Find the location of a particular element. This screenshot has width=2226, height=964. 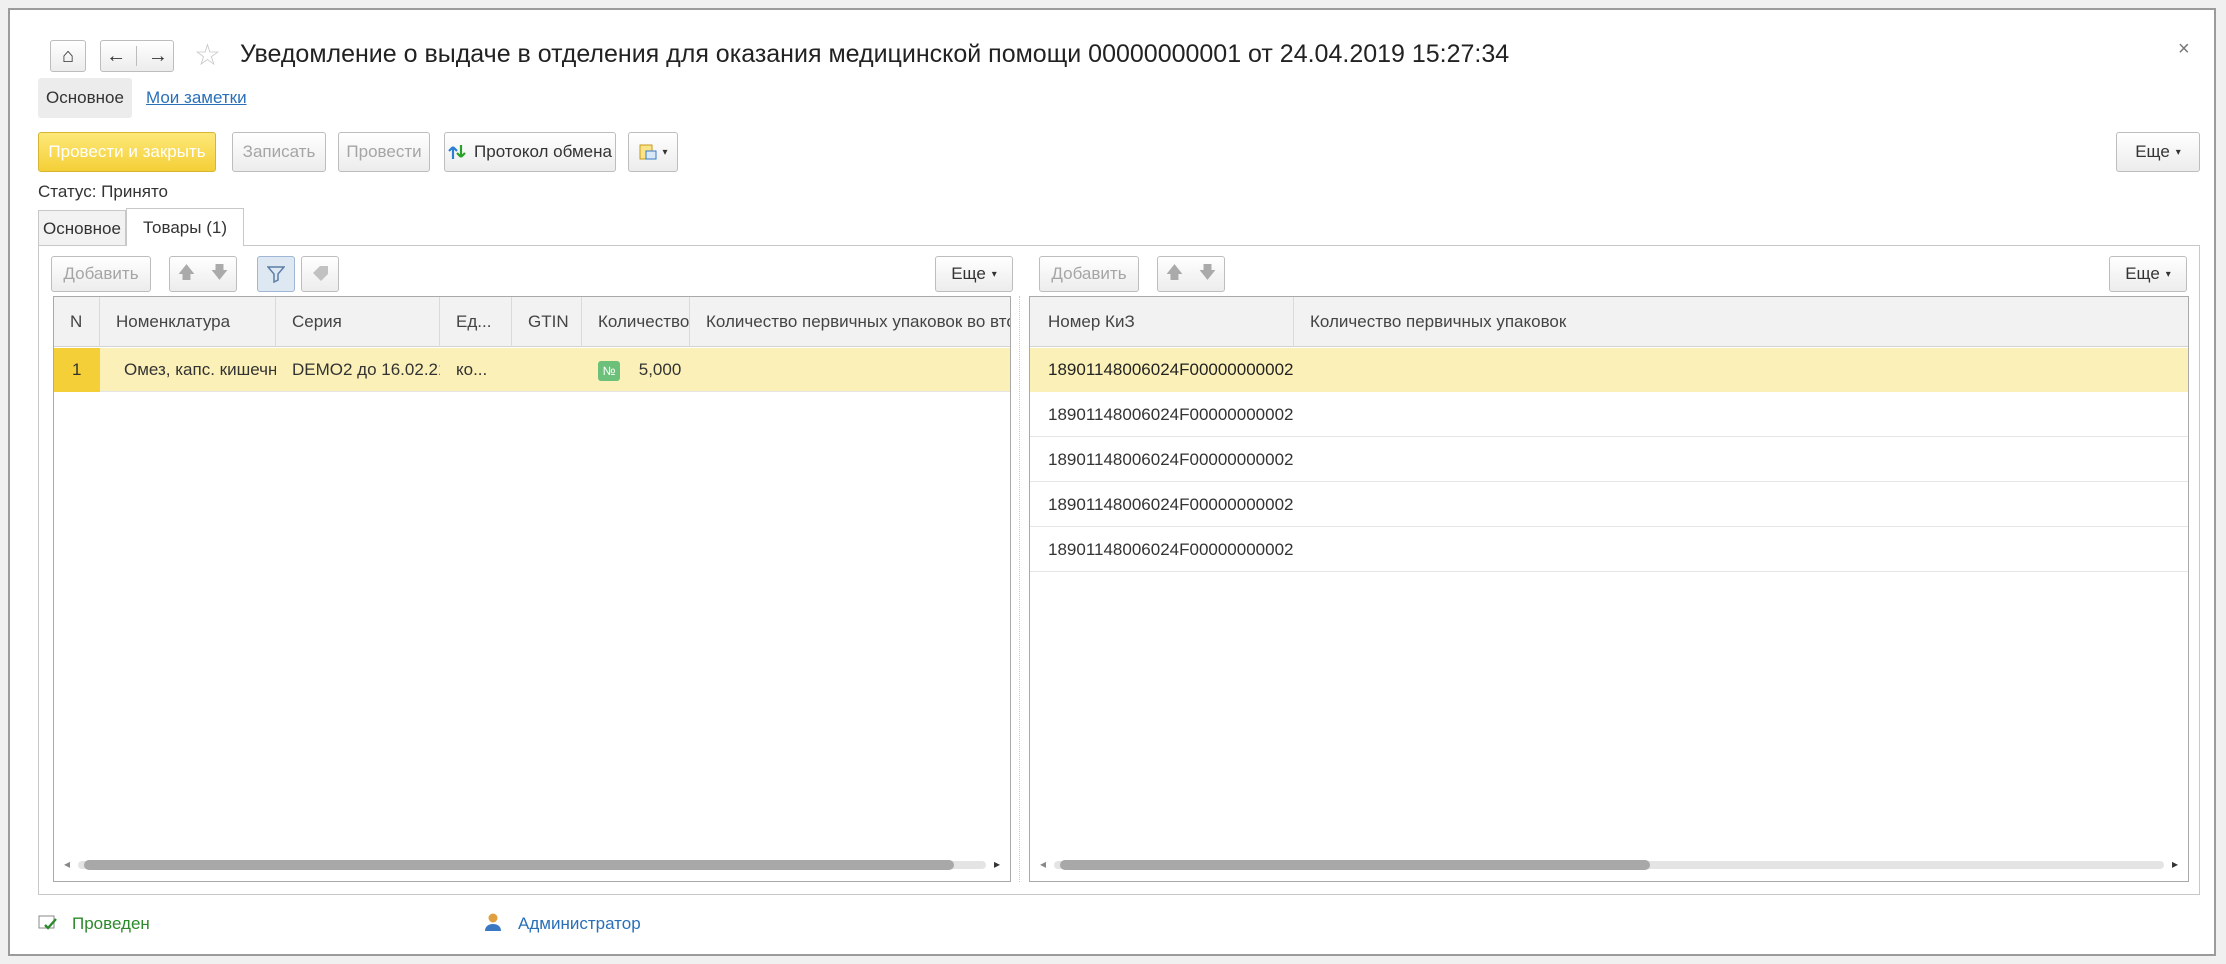

tag-button is located at coordinates (320, 274).